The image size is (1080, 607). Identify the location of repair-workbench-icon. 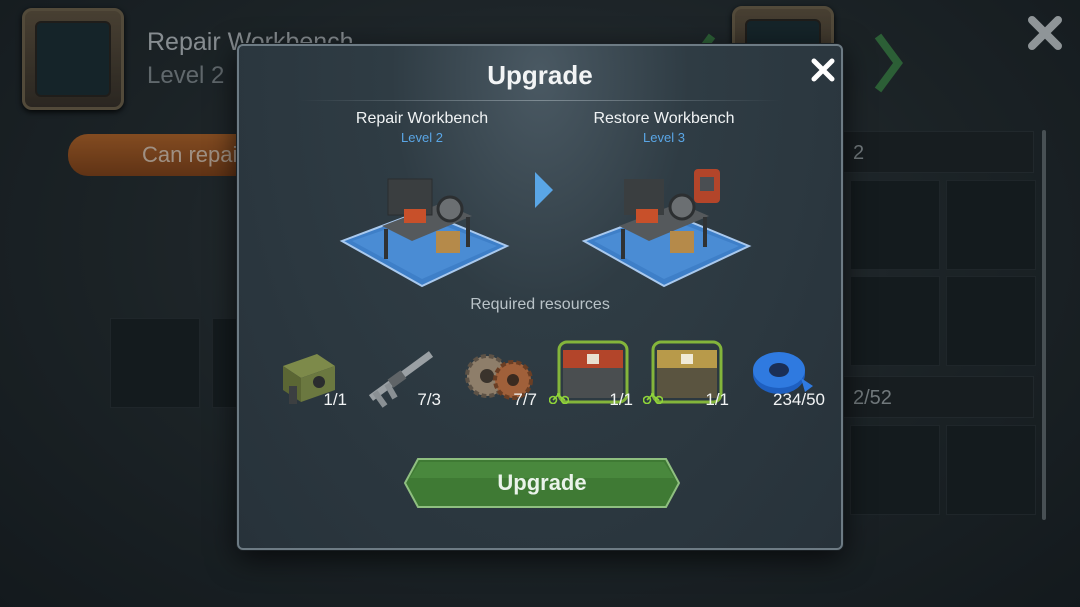
(424, 233).